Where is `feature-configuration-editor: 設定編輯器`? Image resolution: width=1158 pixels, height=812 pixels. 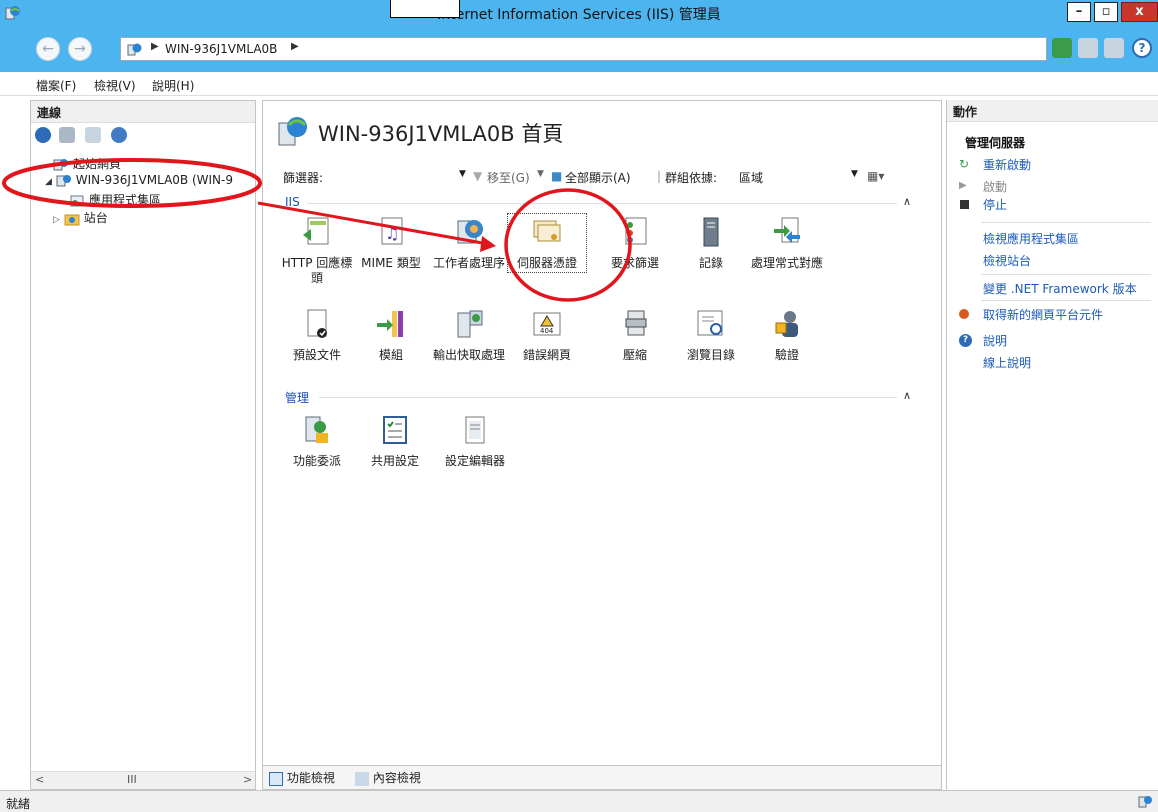
feature-configuration-editor: 設定編輯器 is located at coordinates (475, 441).